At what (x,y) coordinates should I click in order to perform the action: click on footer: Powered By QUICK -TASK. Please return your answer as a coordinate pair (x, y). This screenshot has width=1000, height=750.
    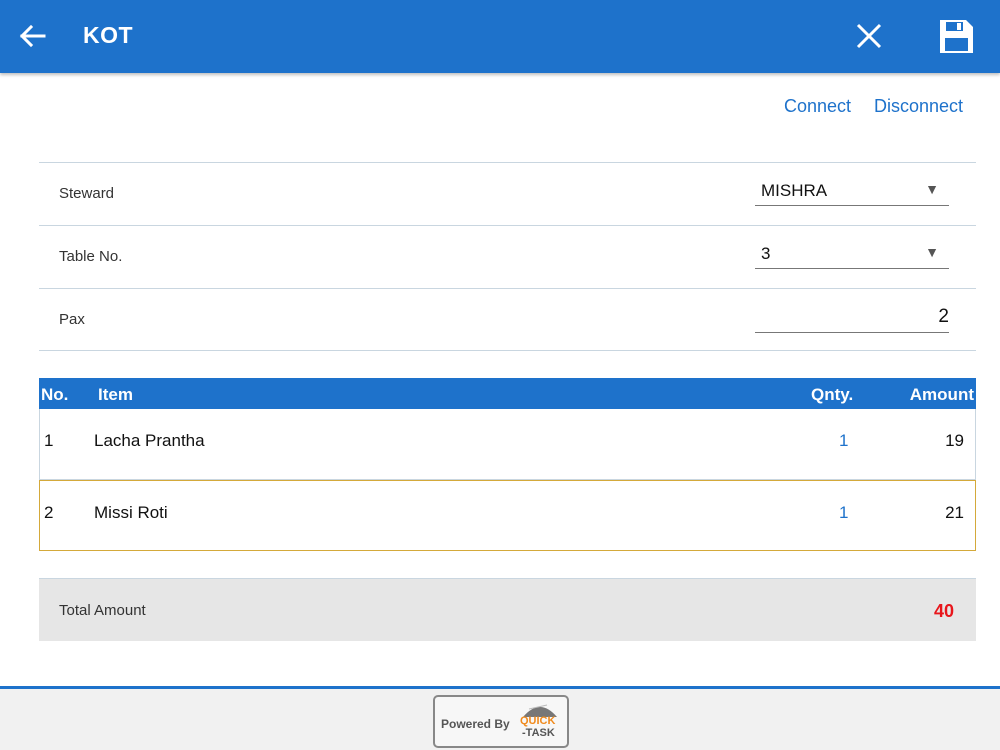
    Looking at the image, I should click on (500, 718).